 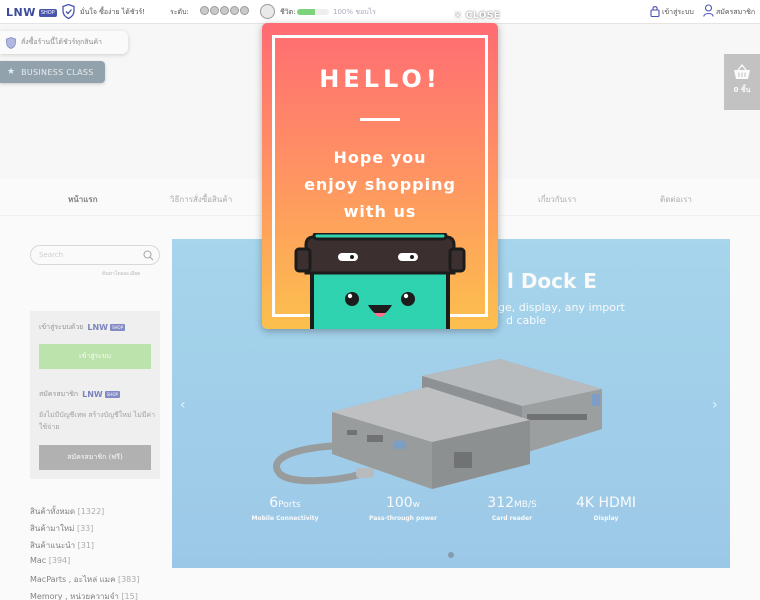 I want to click on close-label: CLOSE, so click(x=483, y=16).